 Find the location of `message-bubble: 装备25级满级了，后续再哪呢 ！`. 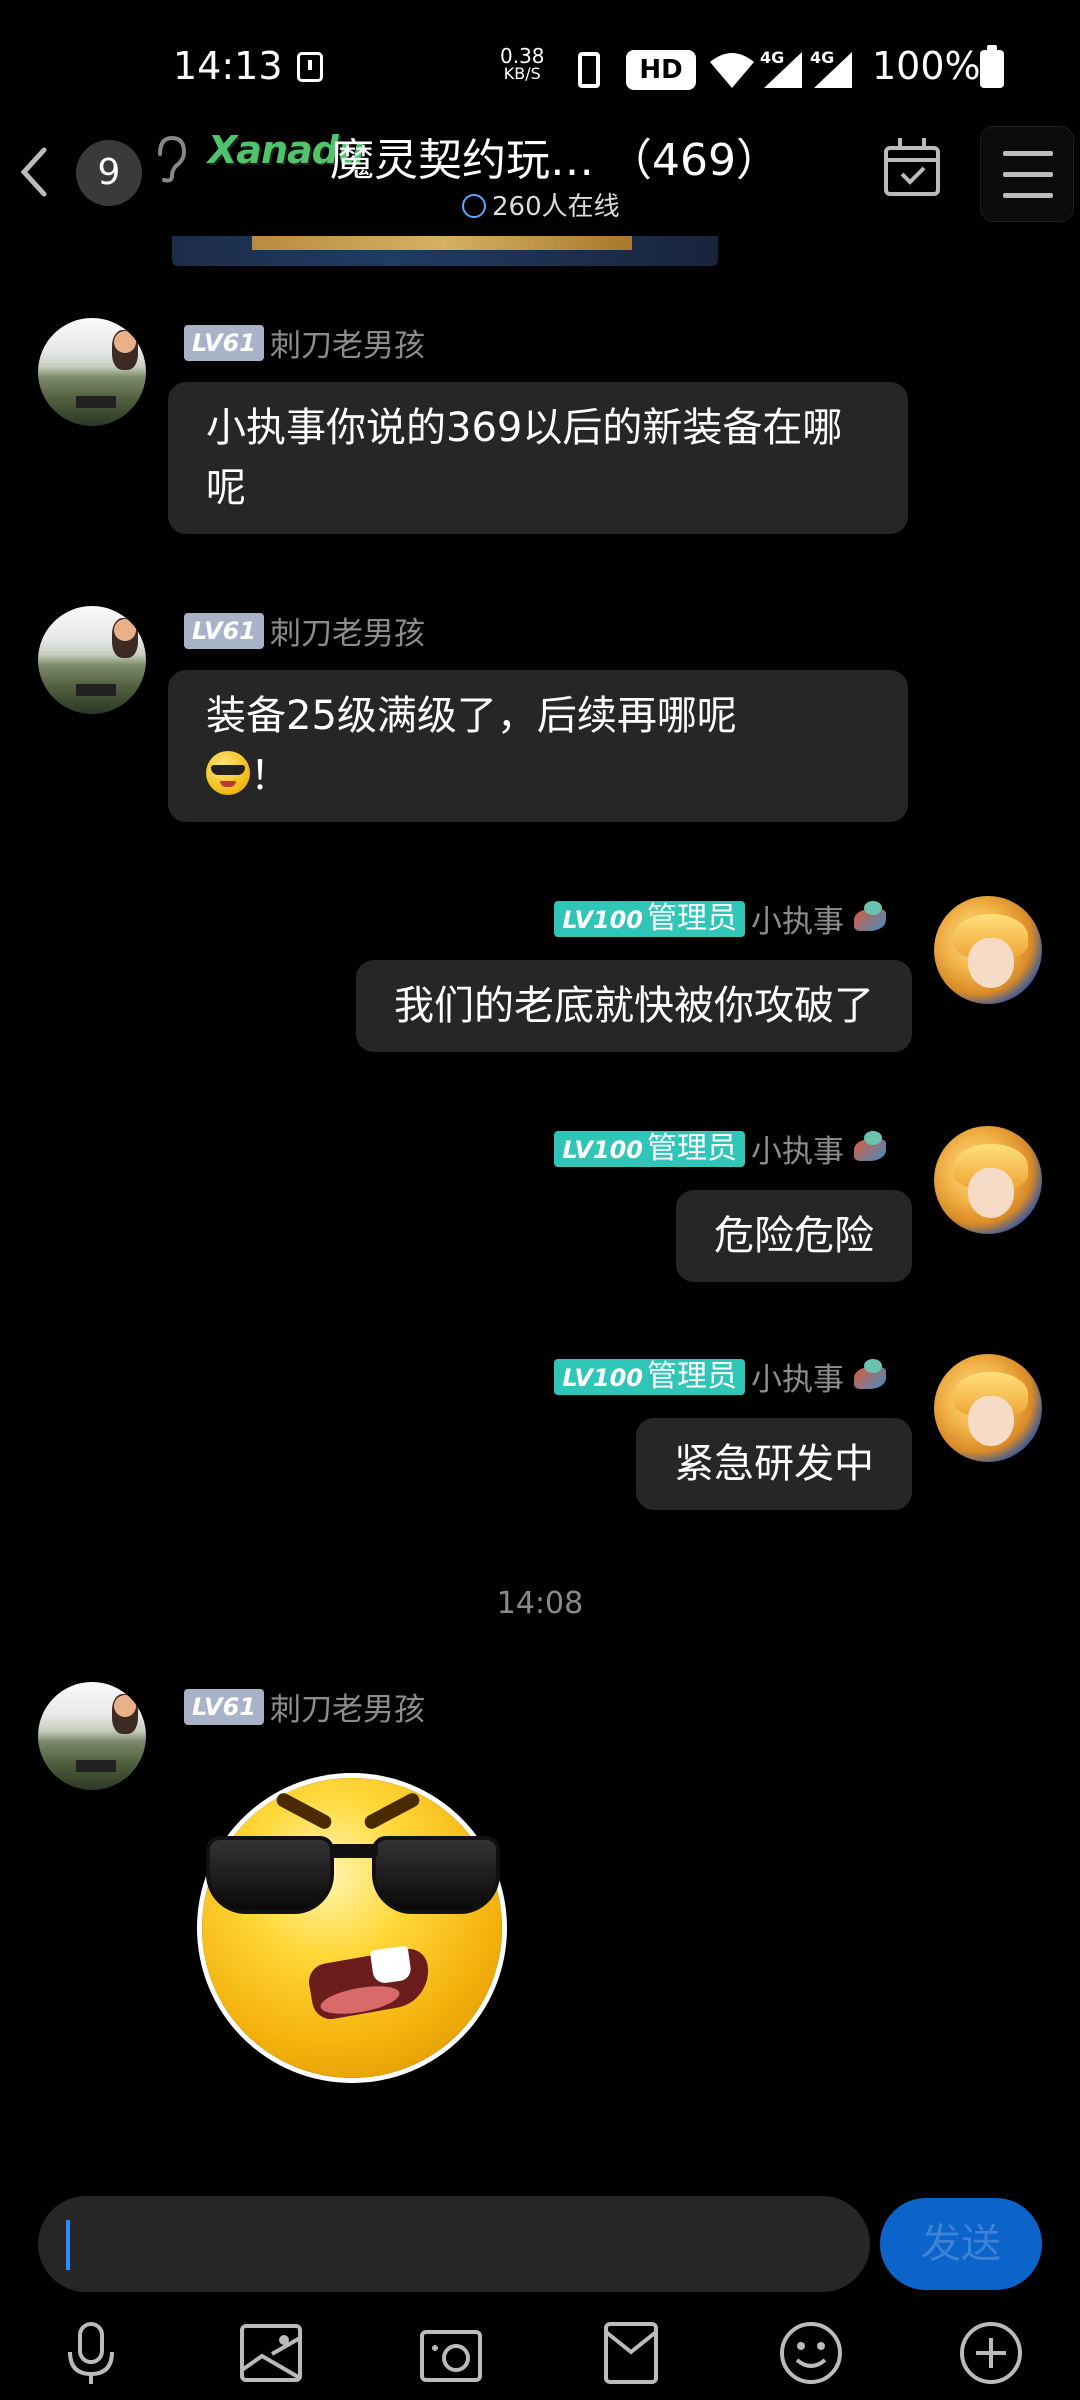

message-bubble: 装备25级满级了，后续再哪呢 ！ is located at coordinates (538, 746).